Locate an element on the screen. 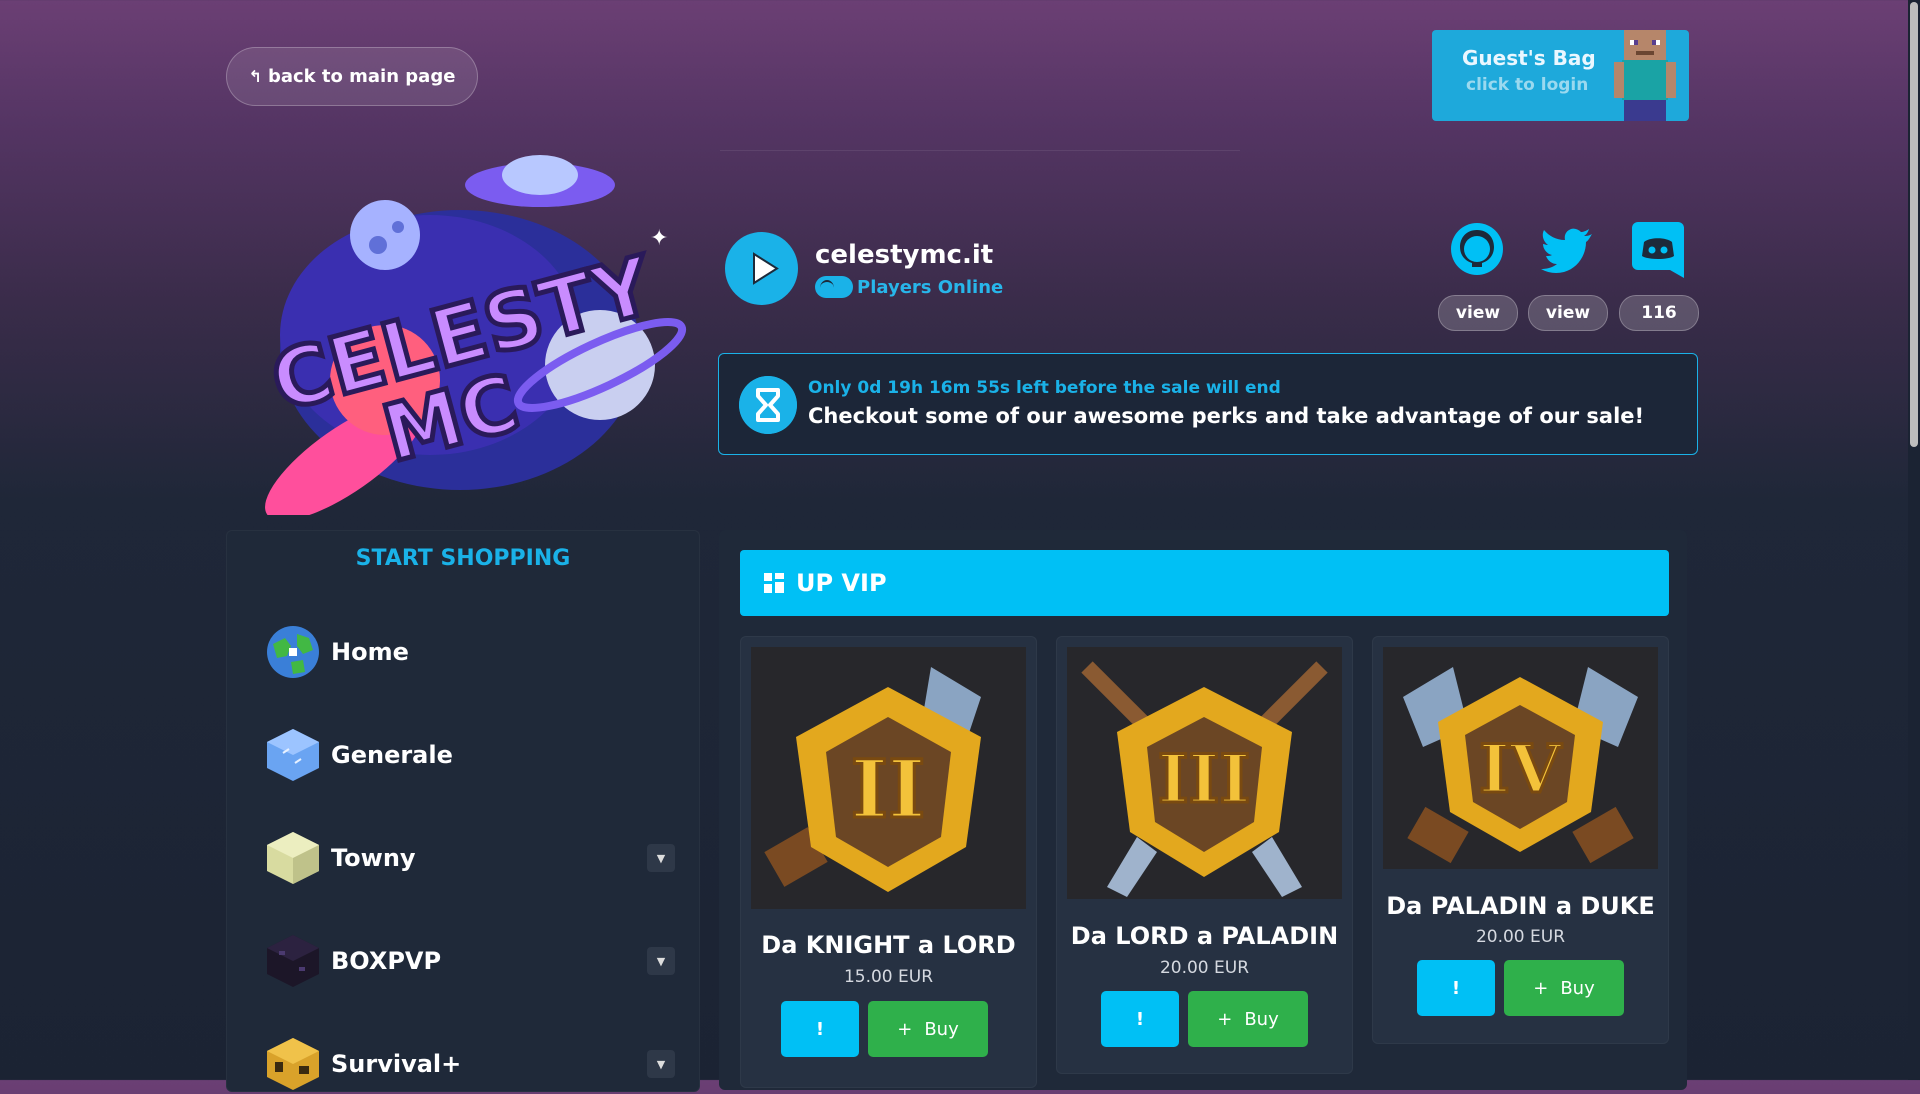  online-indicator-icon is located at coordinates (834, 287).